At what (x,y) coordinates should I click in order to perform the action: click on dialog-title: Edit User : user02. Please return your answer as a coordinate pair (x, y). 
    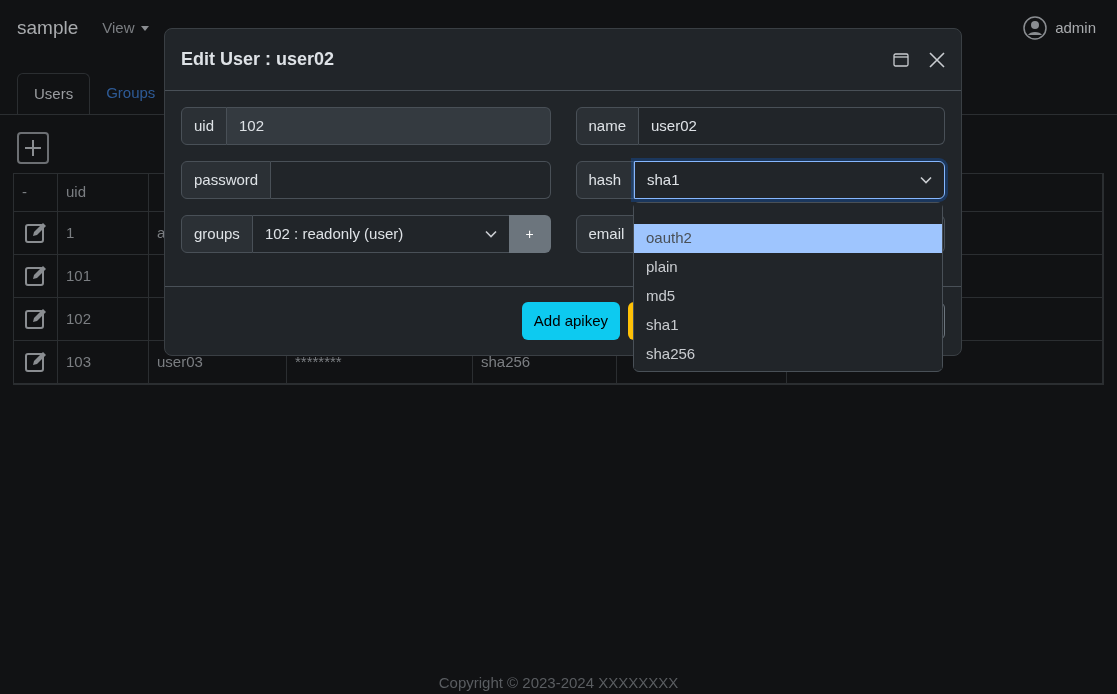
    Looking at the image, I should click on (258, 59).